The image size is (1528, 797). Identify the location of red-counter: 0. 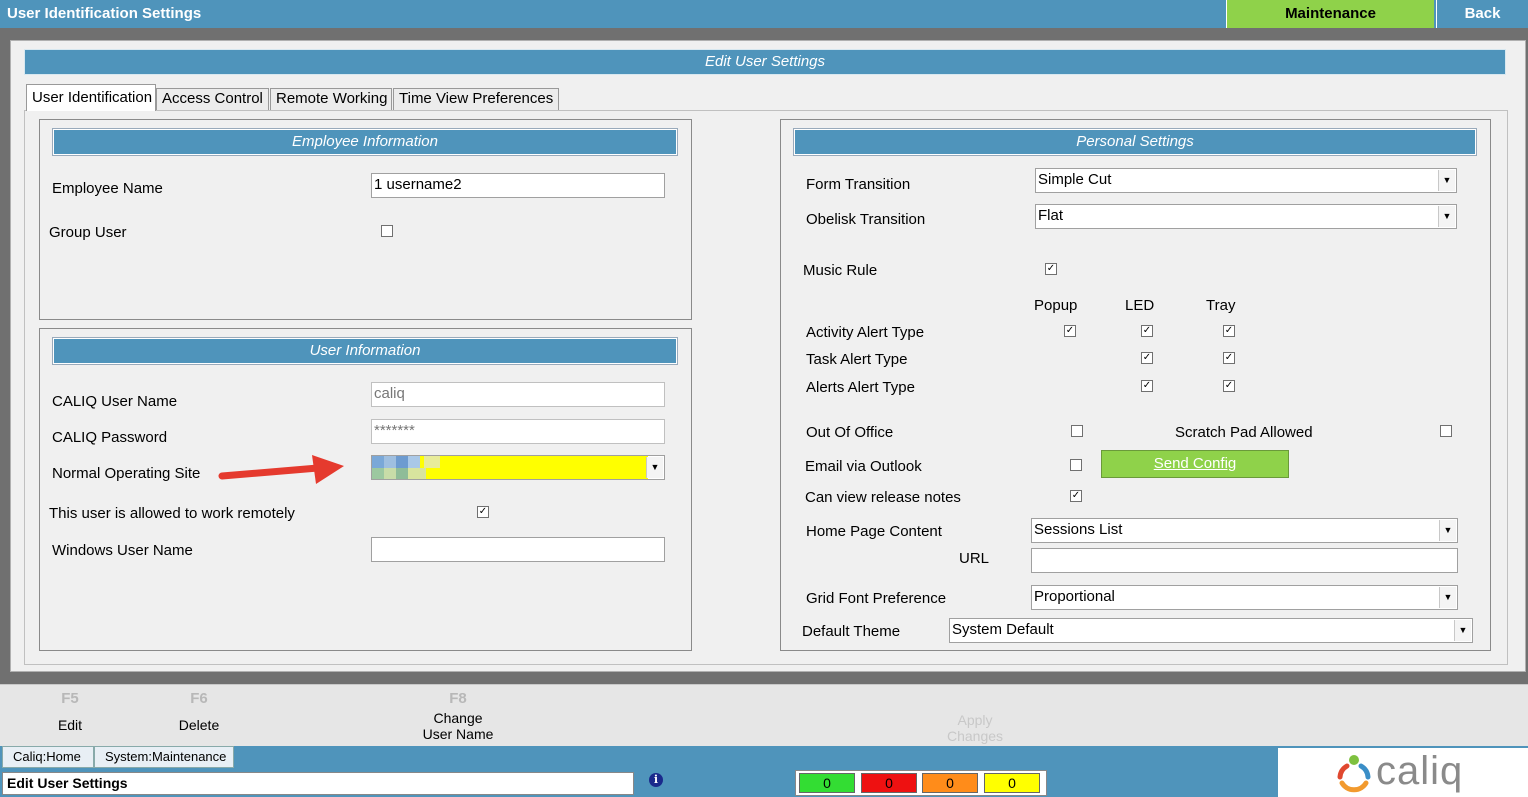
(889, 783).